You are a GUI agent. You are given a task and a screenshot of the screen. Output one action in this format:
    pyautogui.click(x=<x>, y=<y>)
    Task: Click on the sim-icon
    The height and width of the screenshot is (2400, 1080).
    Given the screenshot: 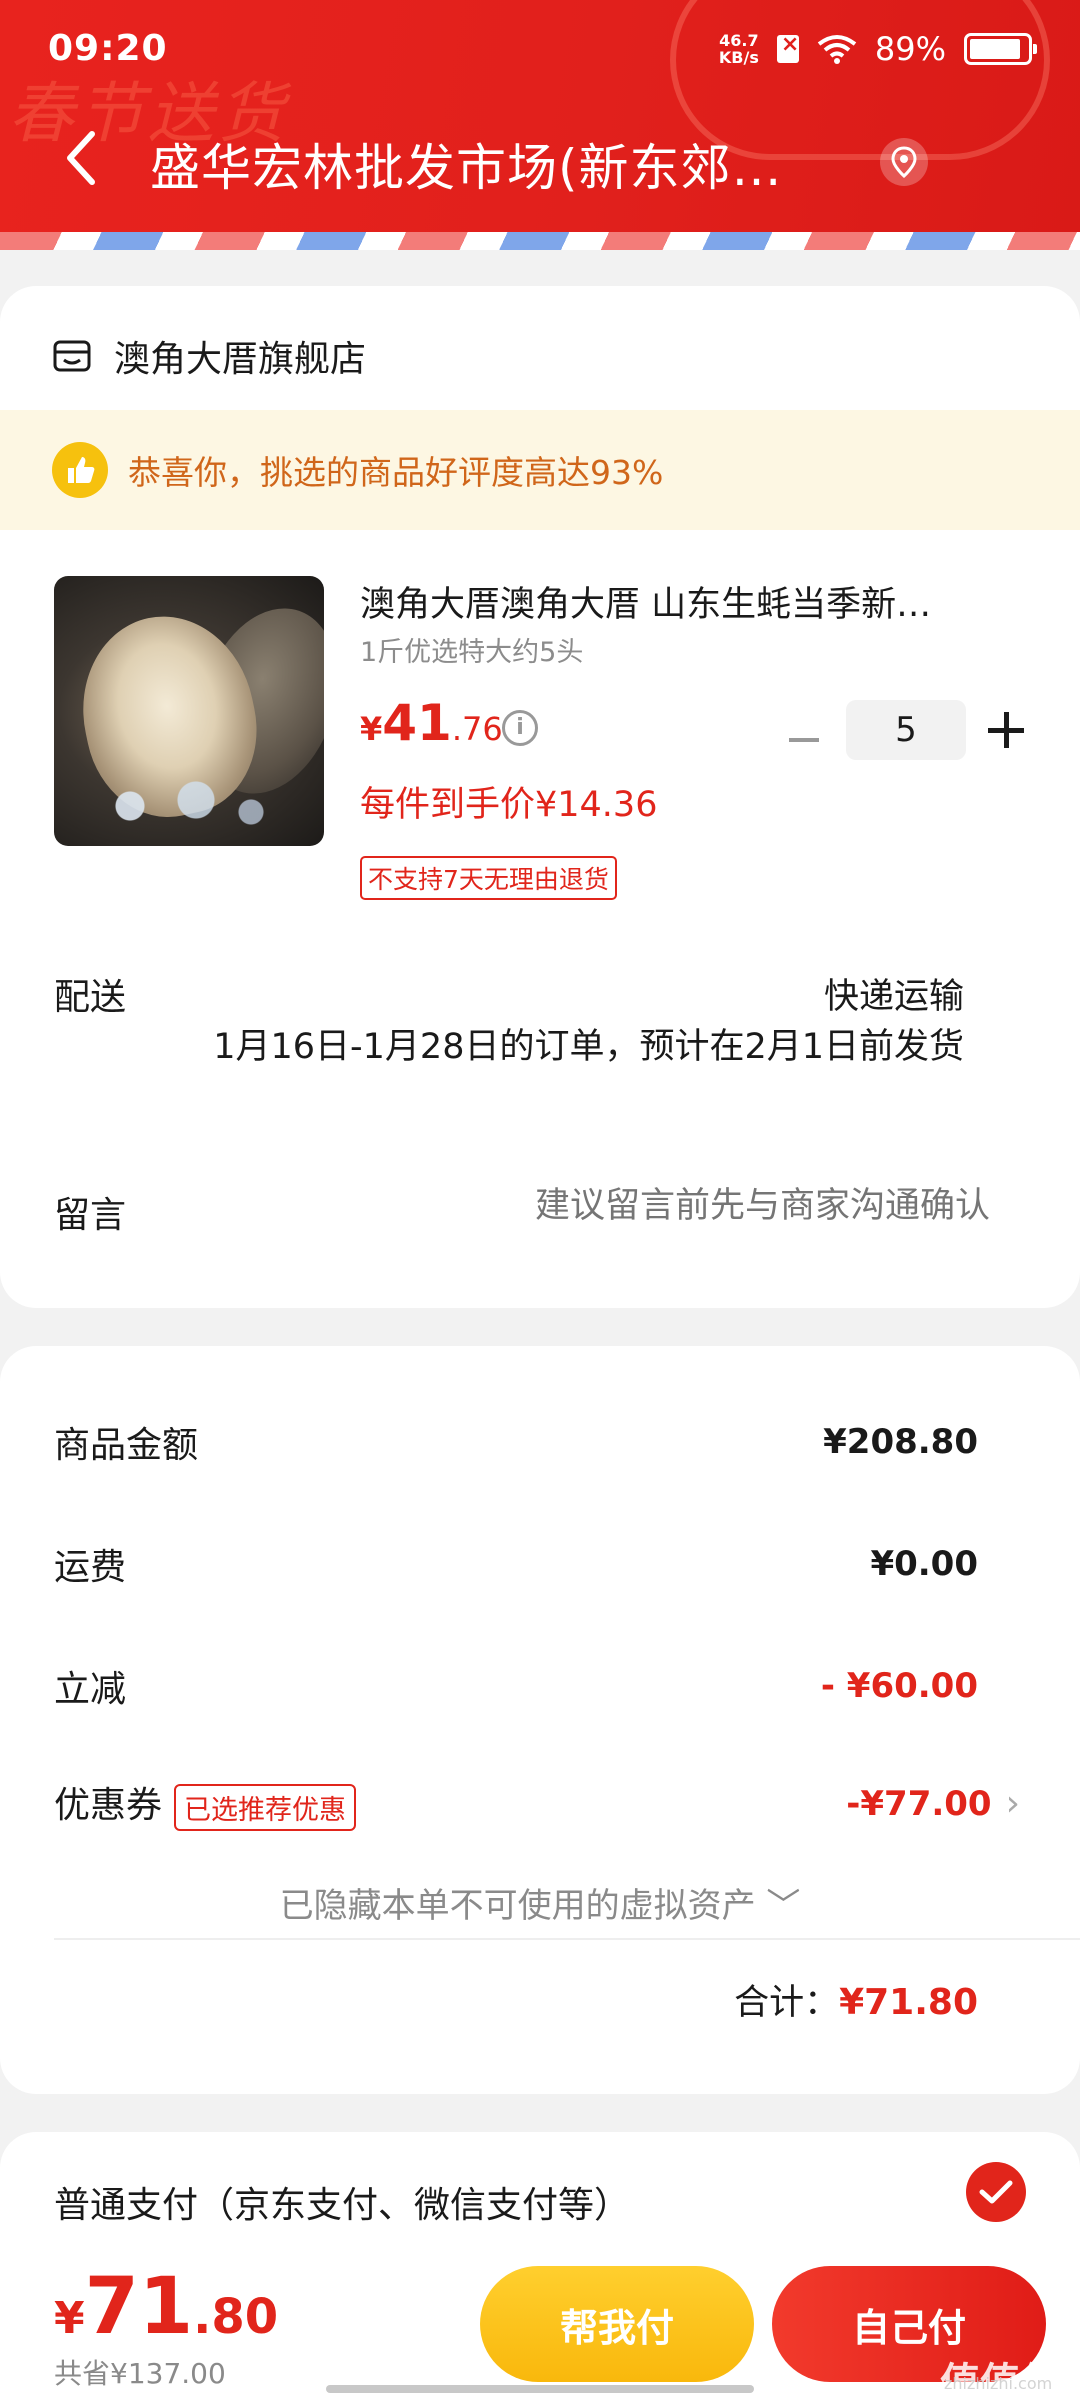 What is the action you would take?
    pyautogui.click(x=787, y=47)
    